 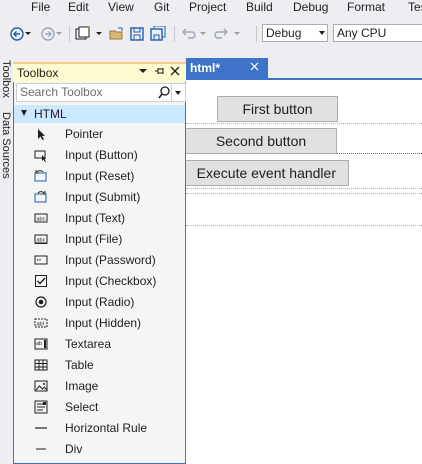 What do you see at coordinates (94, 239) in the screenshot?
I see `toolbox-item-label: Input (File)` at bounding box center [94, 239].